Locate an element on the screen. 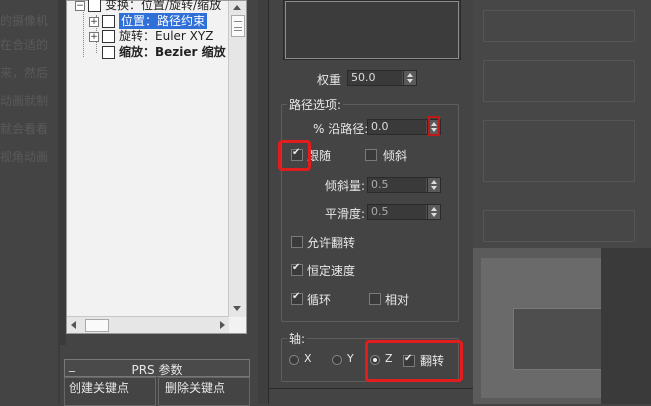 This screenshot has height=406, width=651. background-text: 就会看看 is located at coordinates (24, 129).